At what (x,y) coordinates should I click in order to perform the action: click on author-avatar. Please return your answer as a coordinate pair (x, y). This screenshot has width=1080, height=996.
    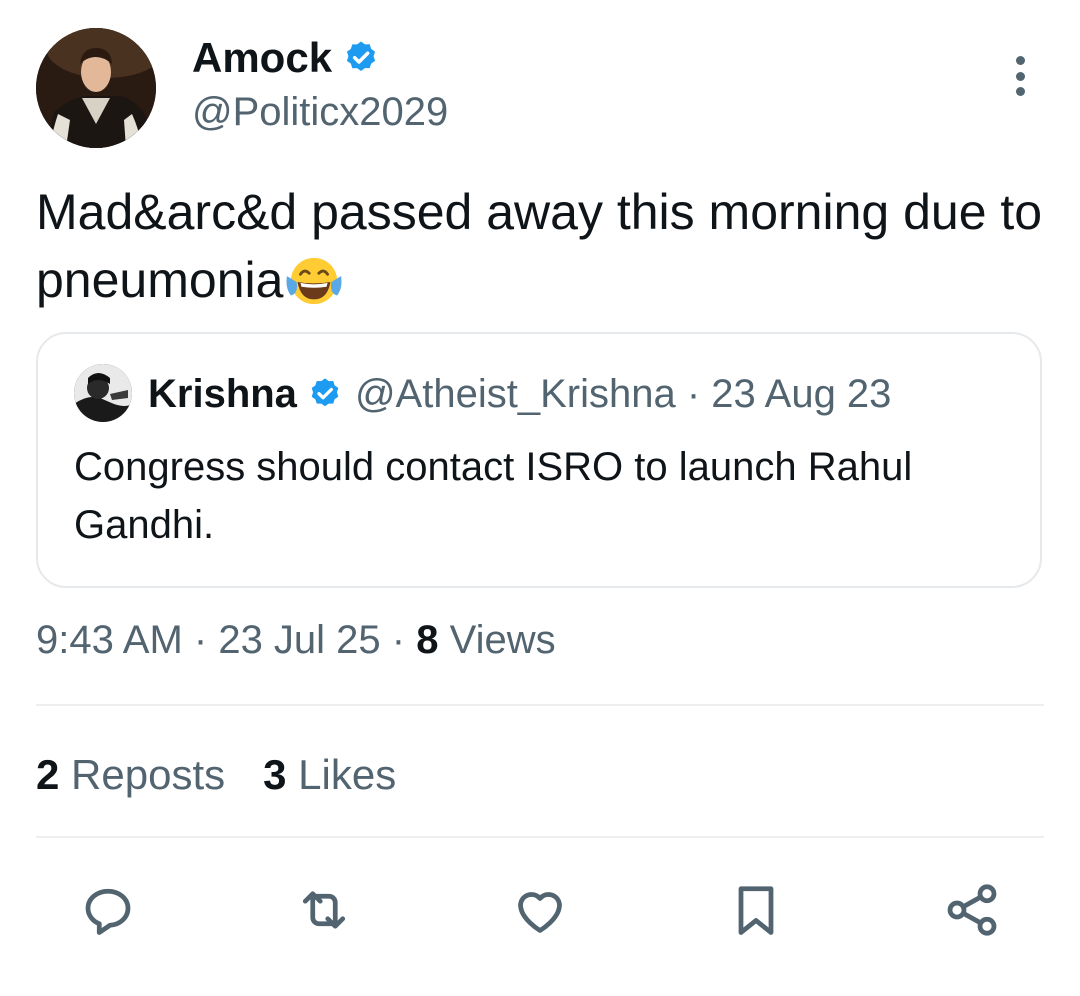
    Looking at the image, I should click on (96, 88).